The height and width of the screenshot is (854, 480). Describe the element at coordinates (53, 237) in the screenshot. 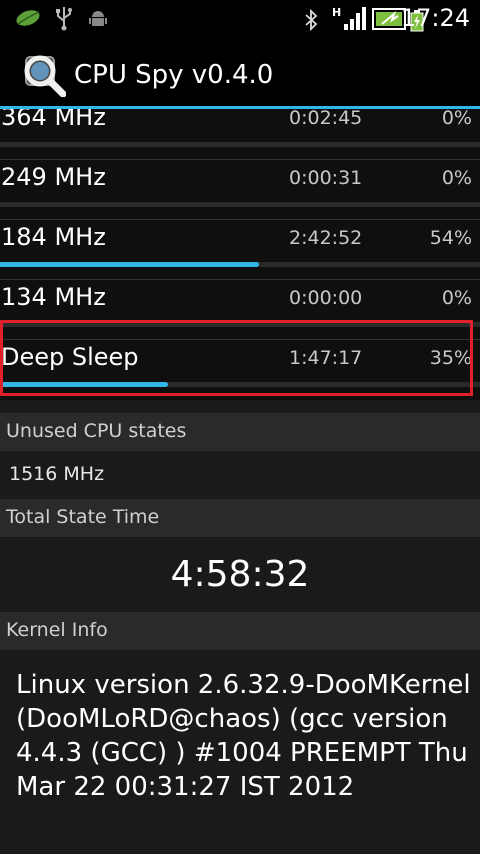

I see `state-frequency: 184 MHz` at that location.